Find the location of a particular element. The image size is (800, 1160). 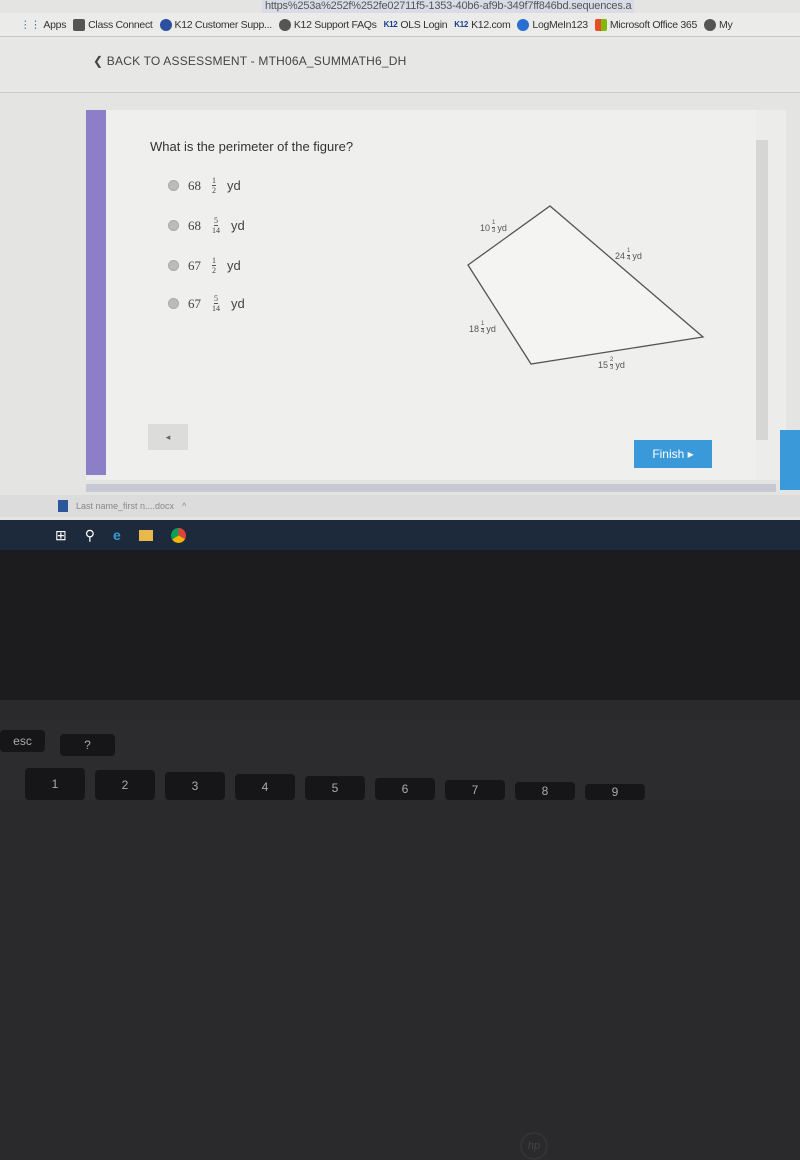

side-label: 18 1 4 yd is located at coordinates (482, 328).